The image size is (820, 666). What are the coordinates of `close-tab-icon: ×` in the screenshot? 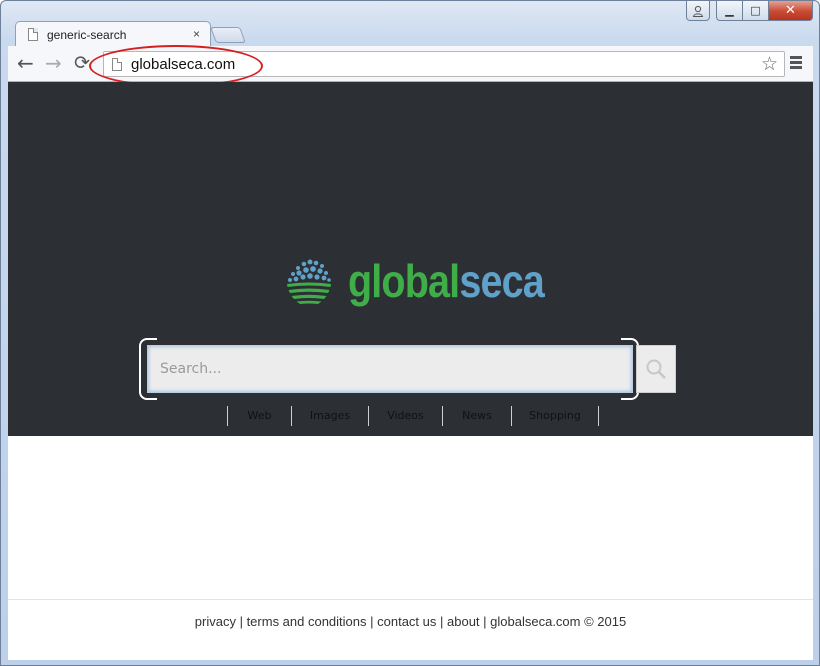 It's located at (196, 34).